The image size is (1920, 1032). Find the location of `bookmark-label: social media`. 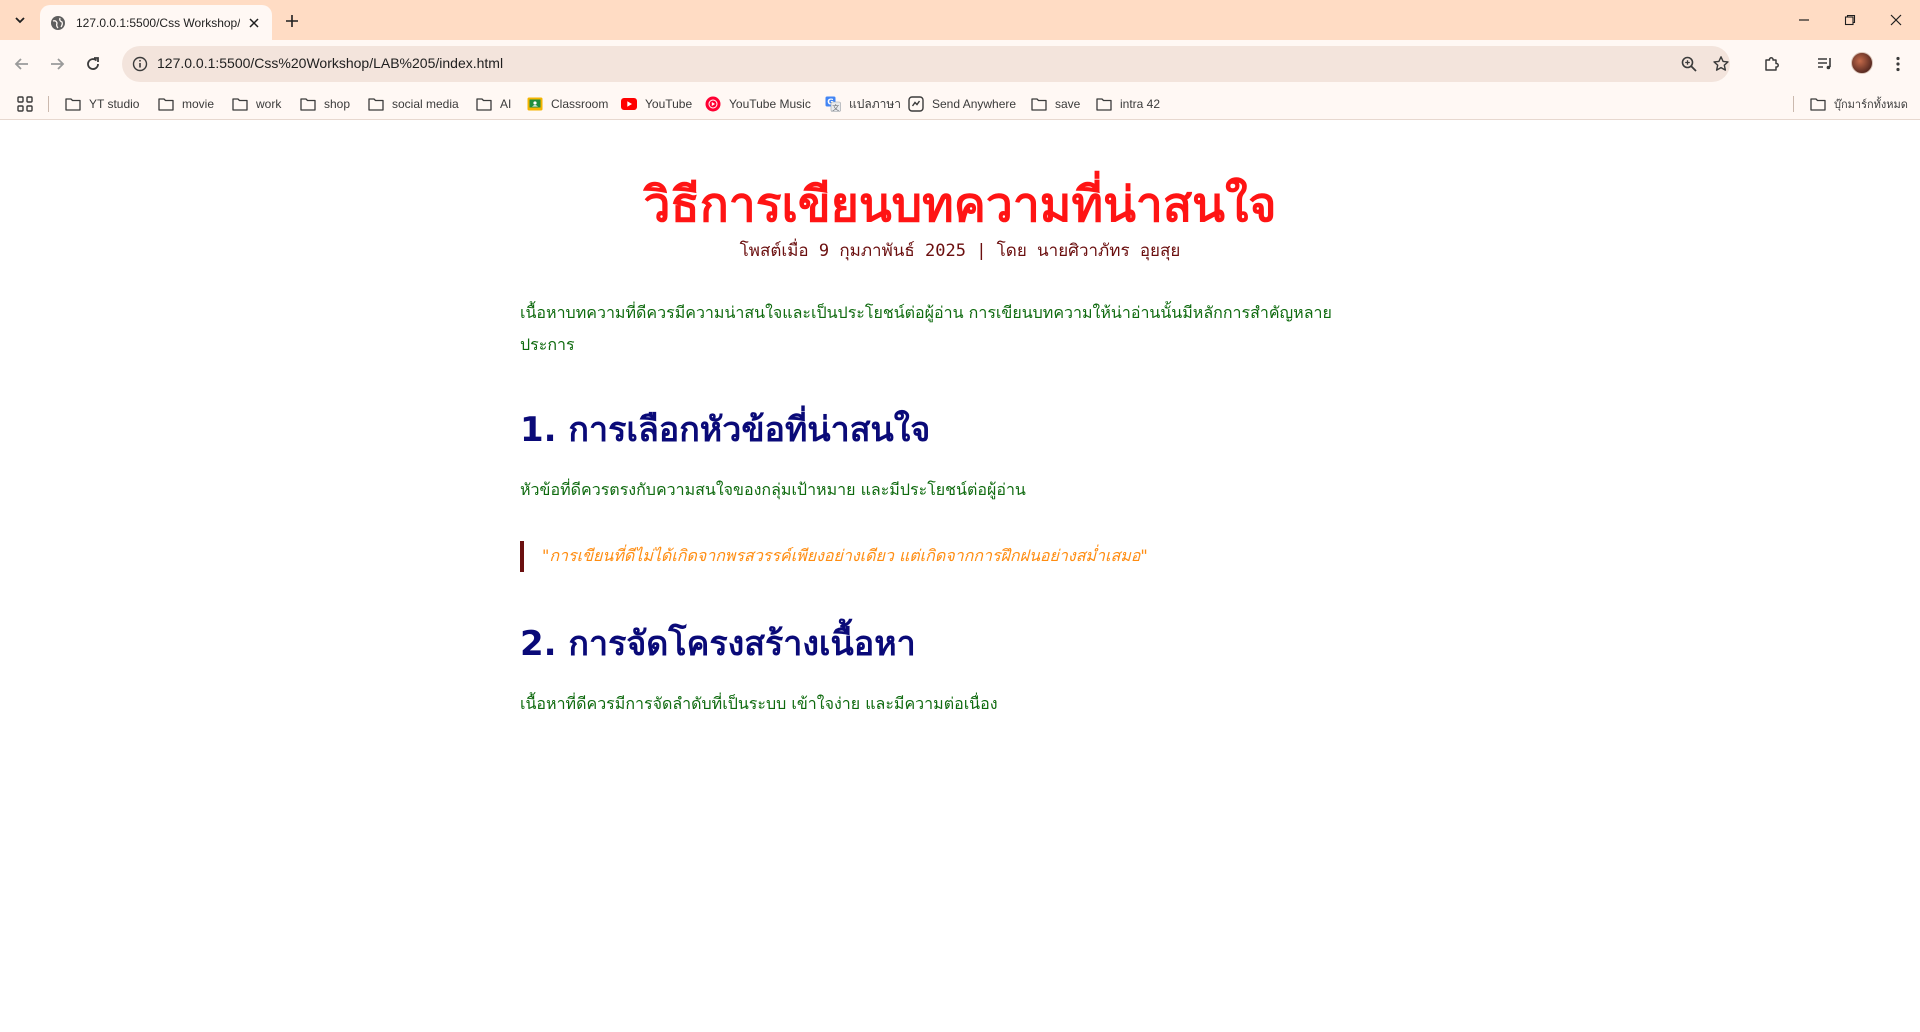

bookmark-label: social media is located at coordinates (425, 104).